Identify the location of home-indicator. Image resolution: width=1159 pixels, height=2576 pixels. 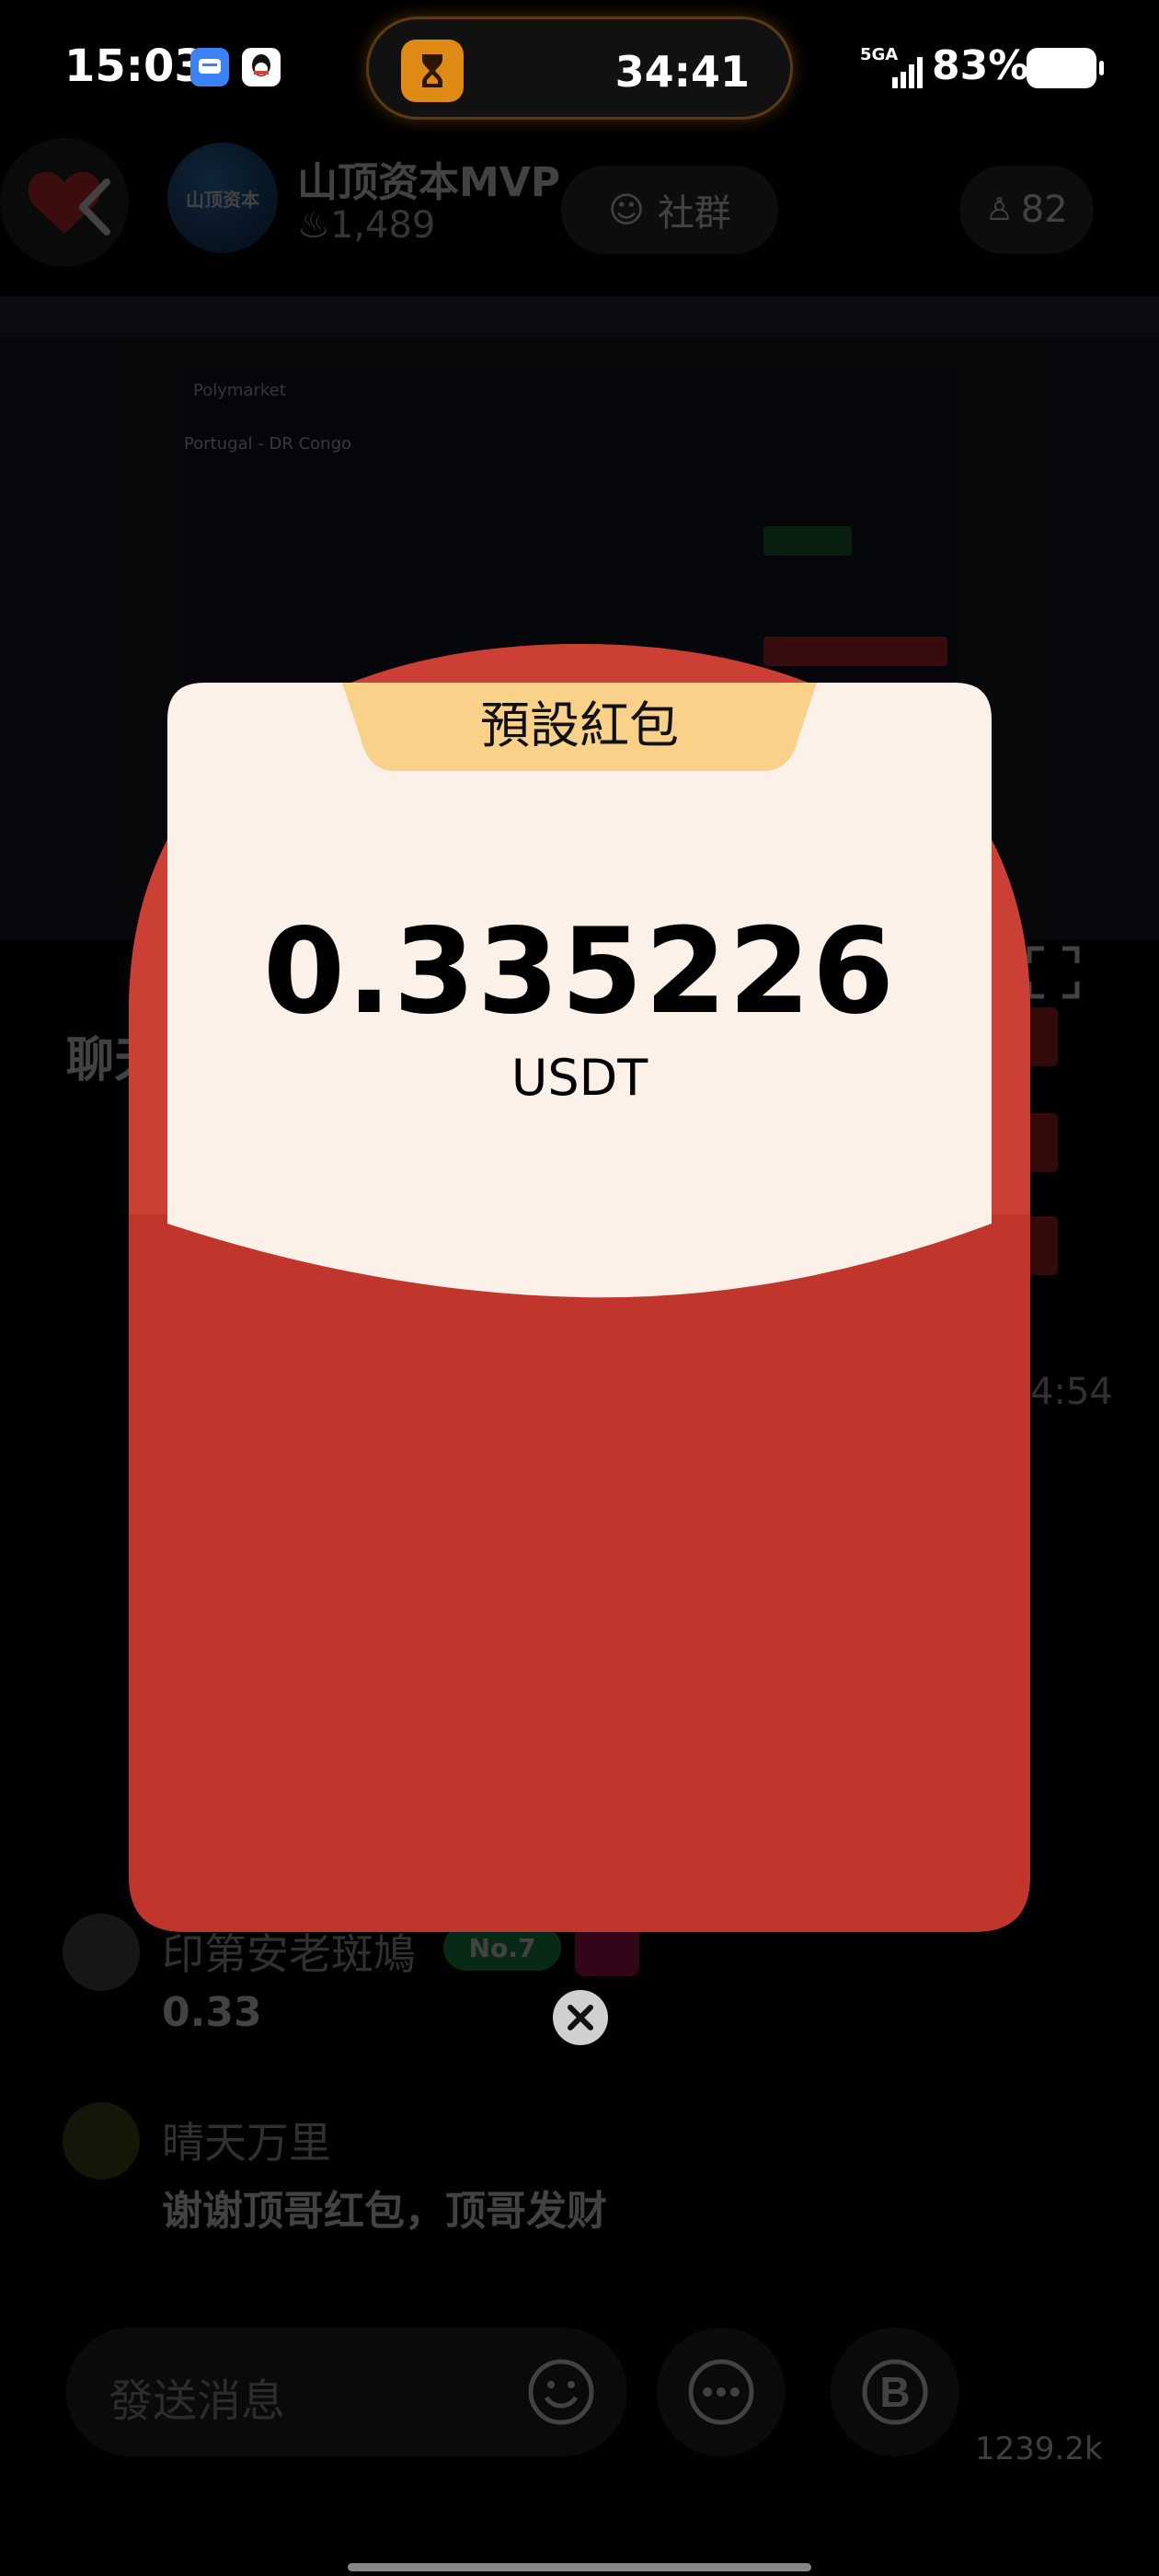
(579, 2567).